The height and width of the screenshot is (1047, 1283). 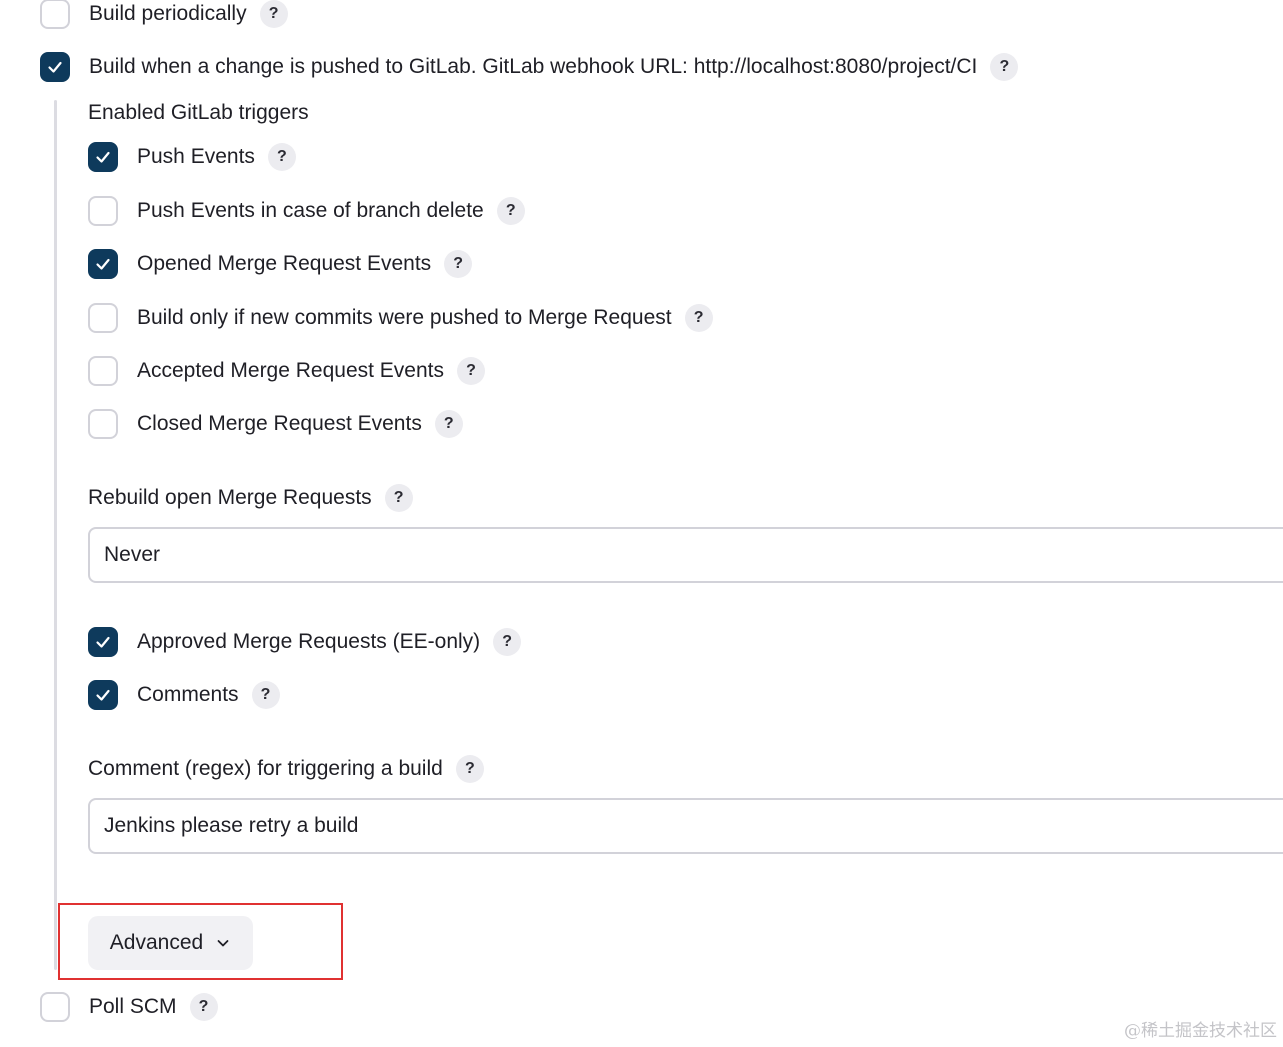 I want to click on trigger-approved-mr: Approved Merge Requests (EE-only) ?, so click(x=305, y=642).